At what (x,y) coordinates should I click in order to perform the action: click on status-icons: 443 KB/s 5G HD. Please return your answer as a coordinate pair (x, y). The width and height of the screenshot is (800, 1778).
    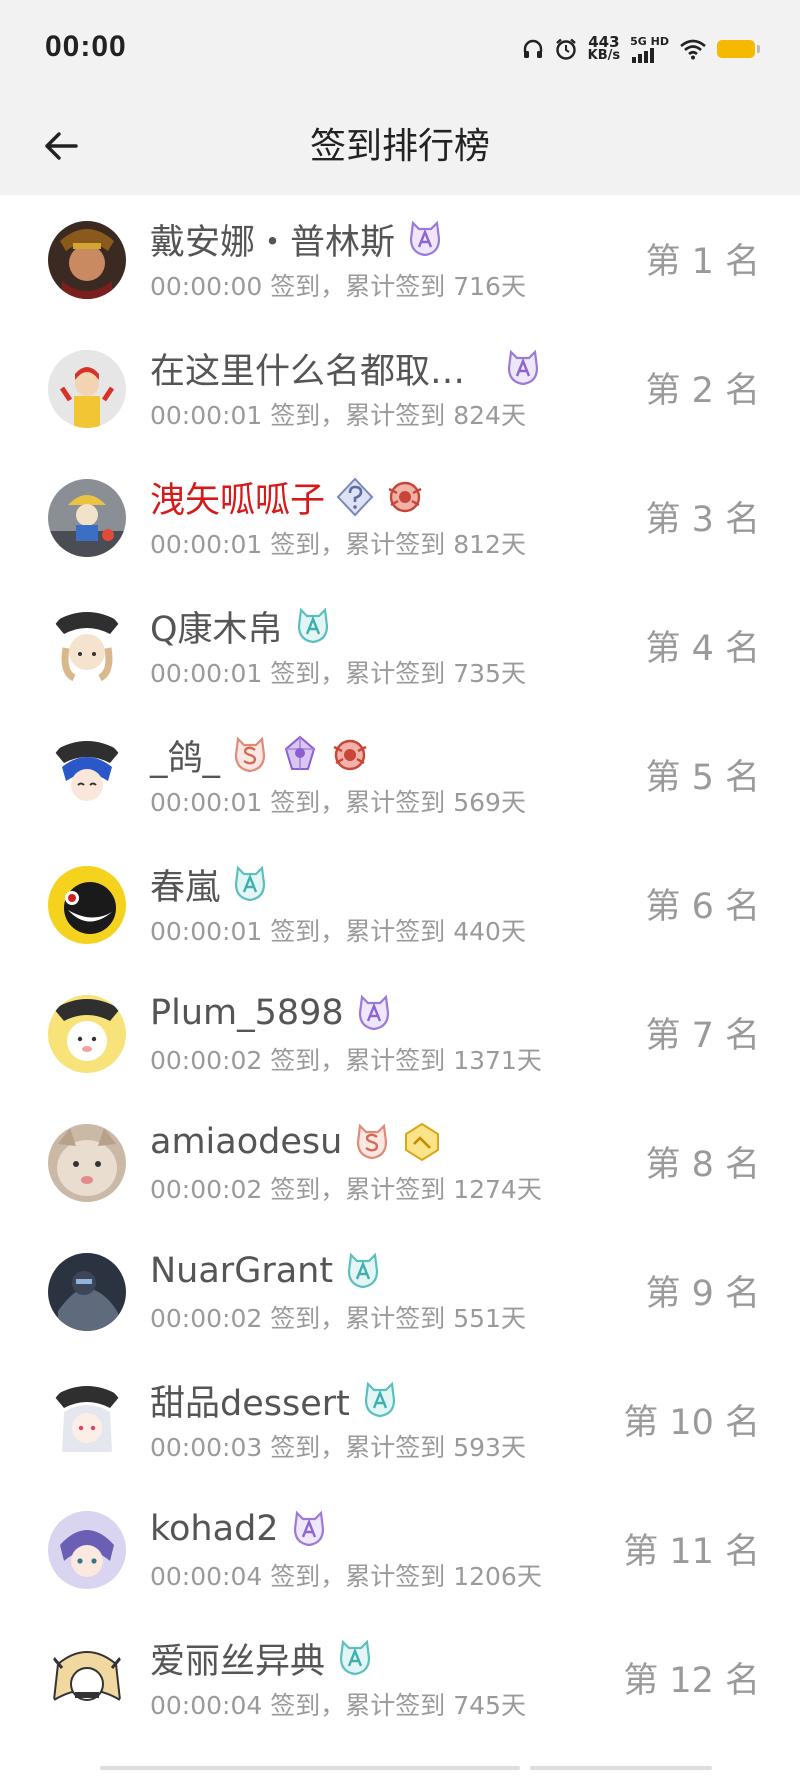
    Looking at the image, I should click on (641, 49).